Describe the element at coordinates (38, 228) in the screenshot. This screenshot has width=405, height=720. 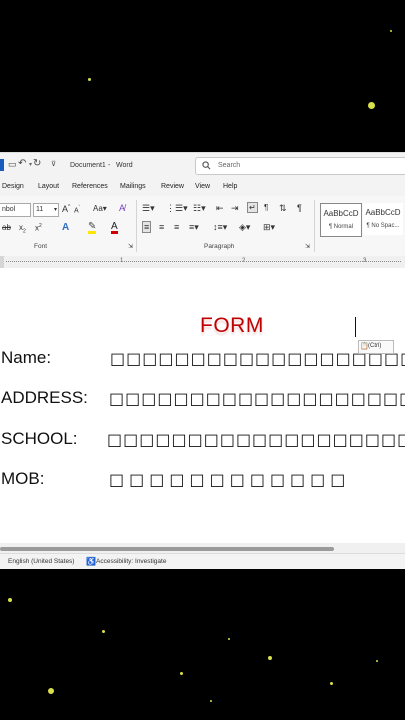
I see `superscript-icon: x2` at that location.